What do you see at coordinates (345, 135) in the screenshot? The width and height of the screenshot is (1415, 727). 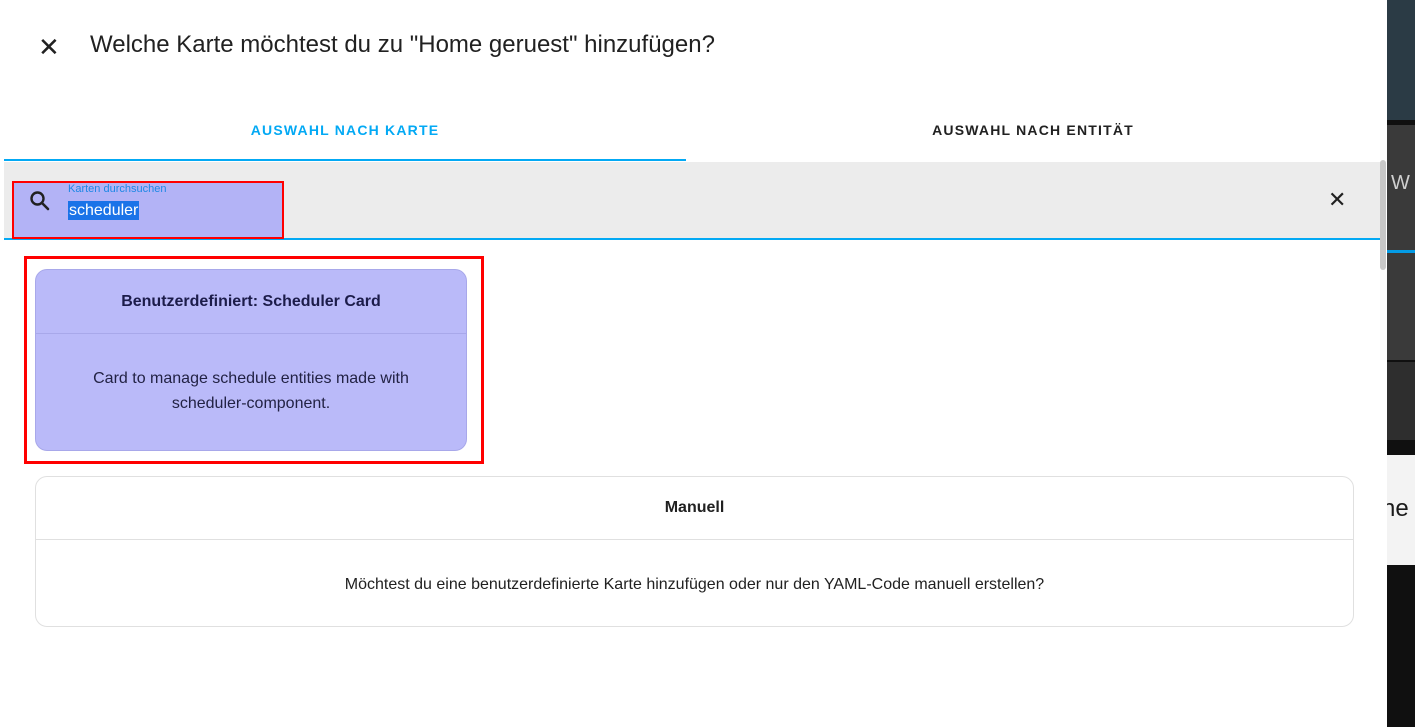 I see `tab-select-by-card: AUSWAHL NACH KARTE` at bounding box center [345, 135].